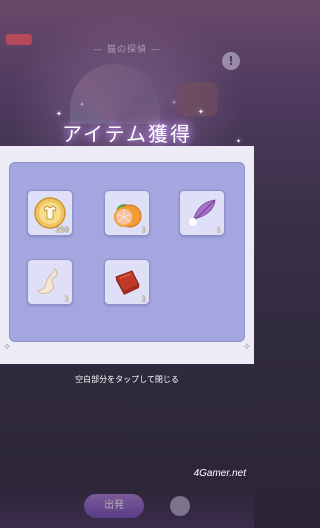 The width and height of the screenshot is (320, 528). Describe the element at coordinates (114, 506) in the screenshot. I see `depart-button: 出発` at that location.